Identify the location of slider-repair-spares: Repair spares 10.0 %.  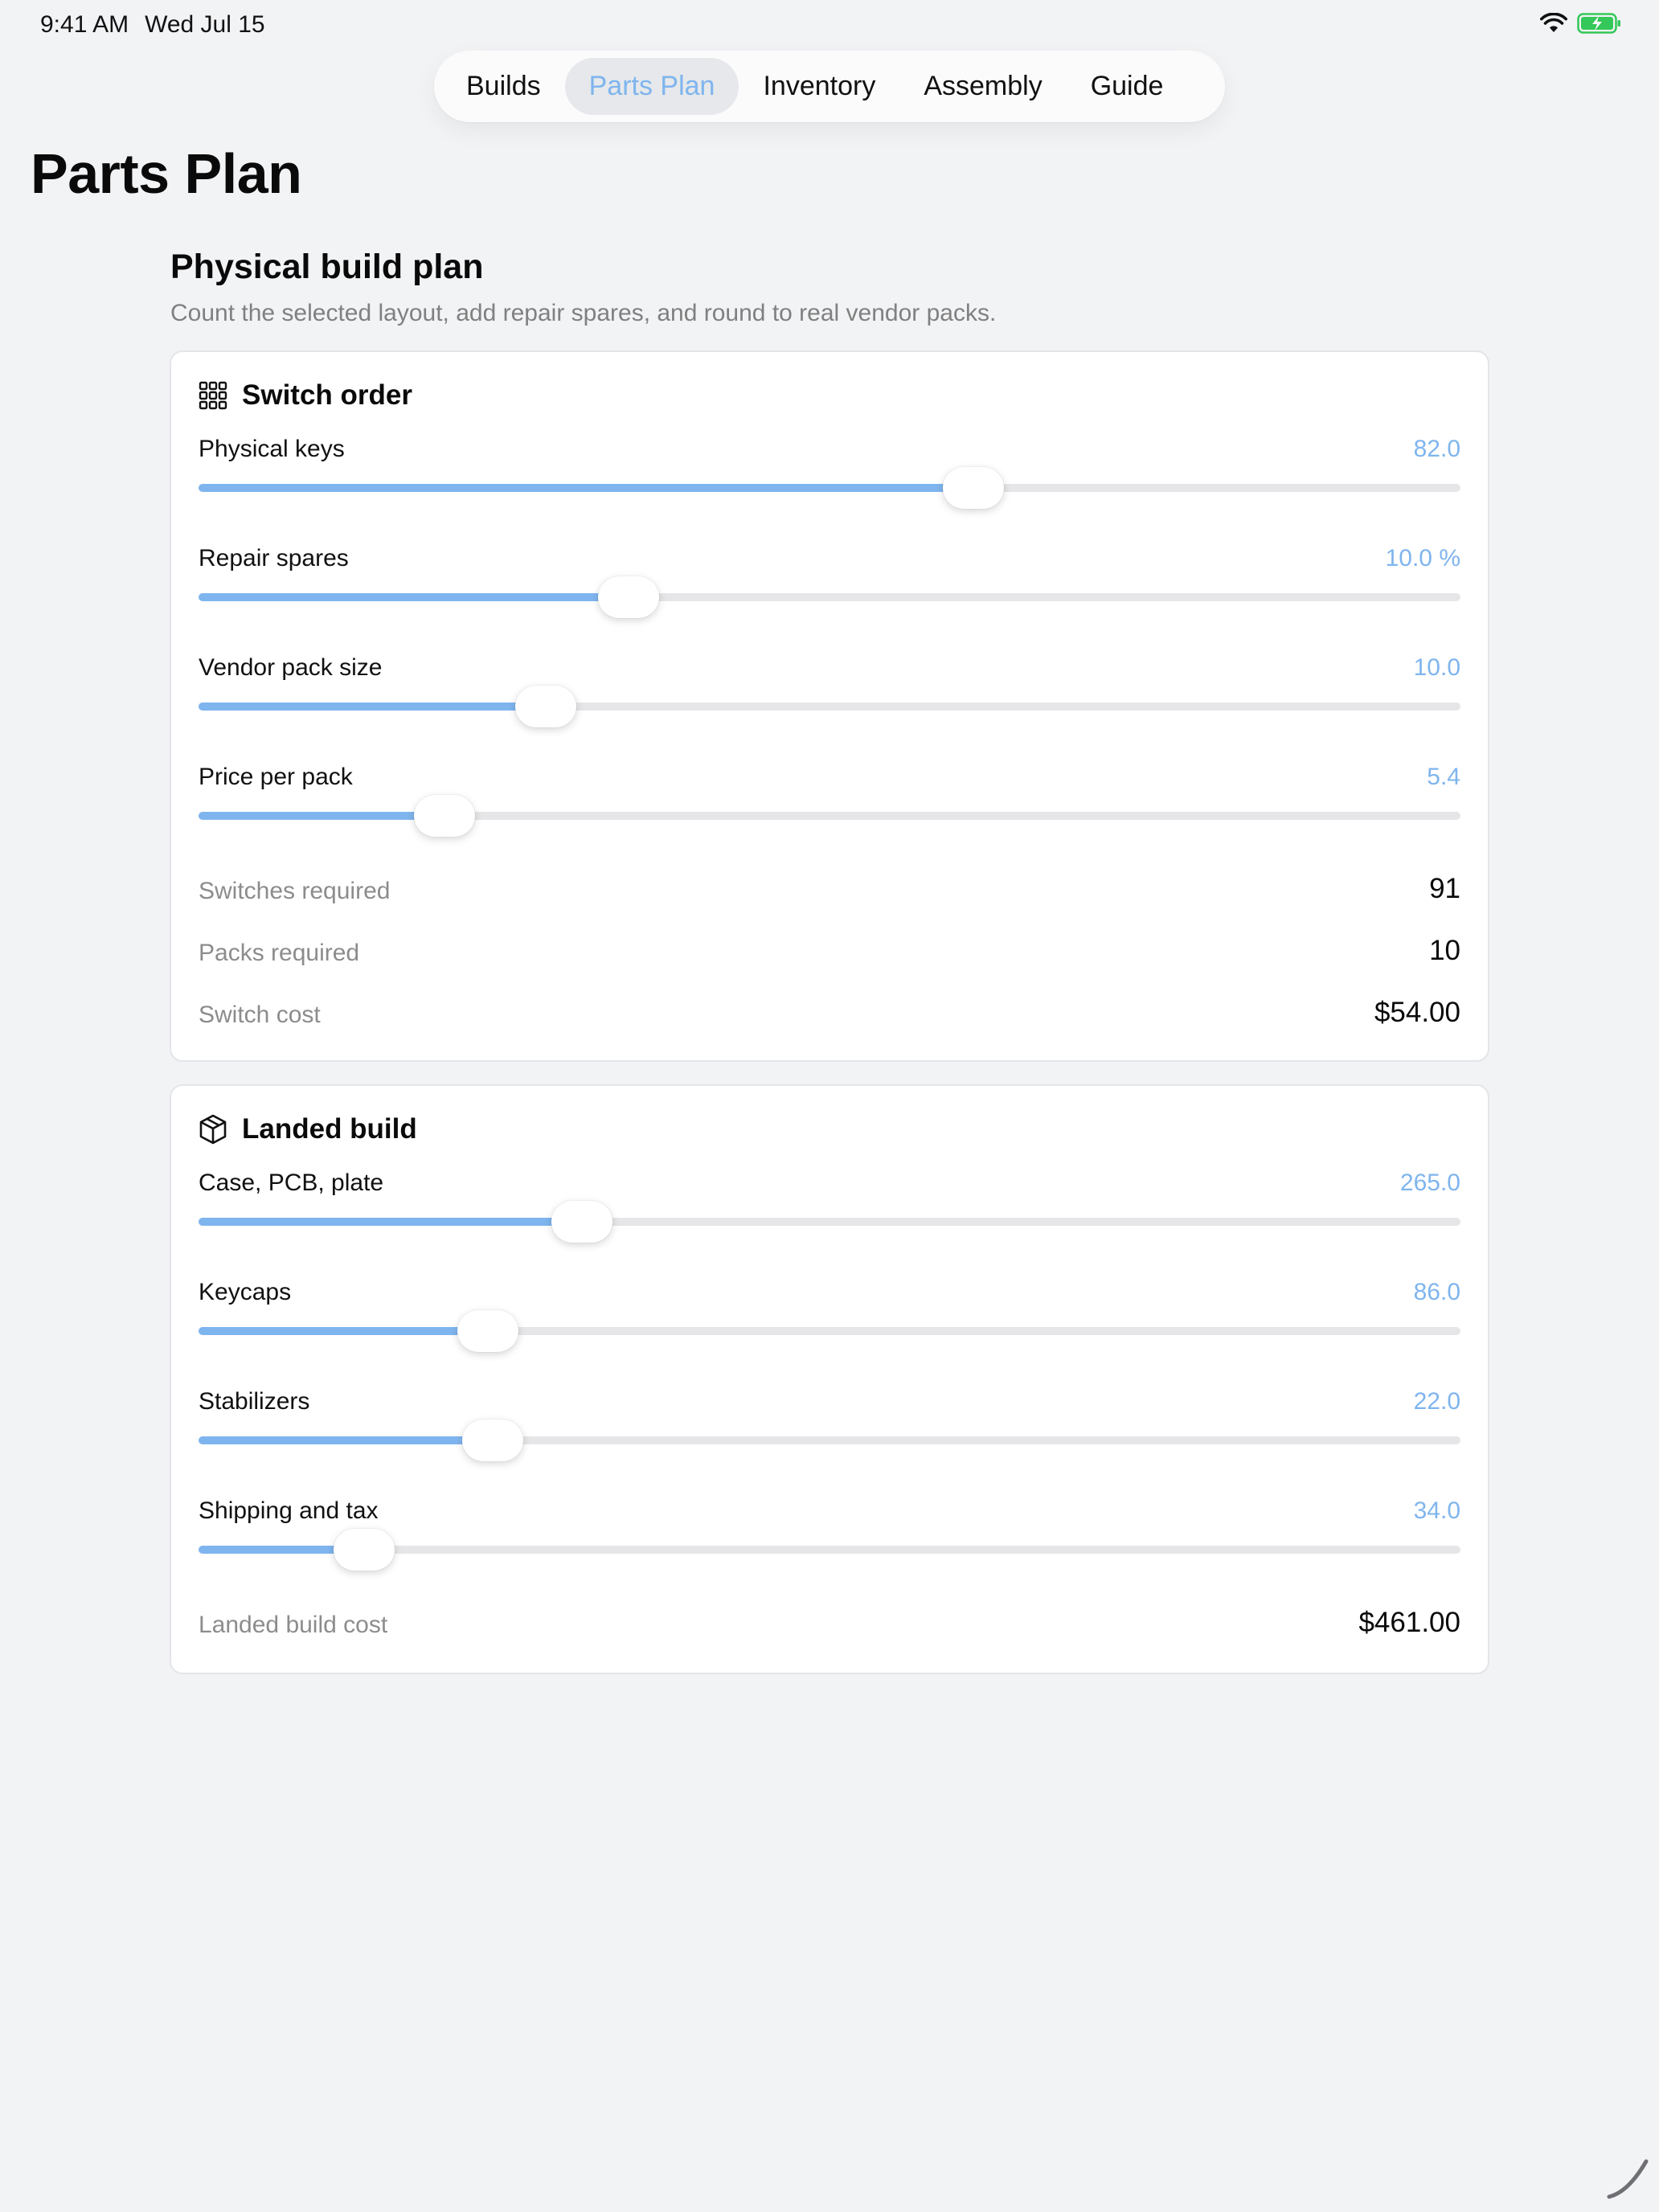
(829, 589).